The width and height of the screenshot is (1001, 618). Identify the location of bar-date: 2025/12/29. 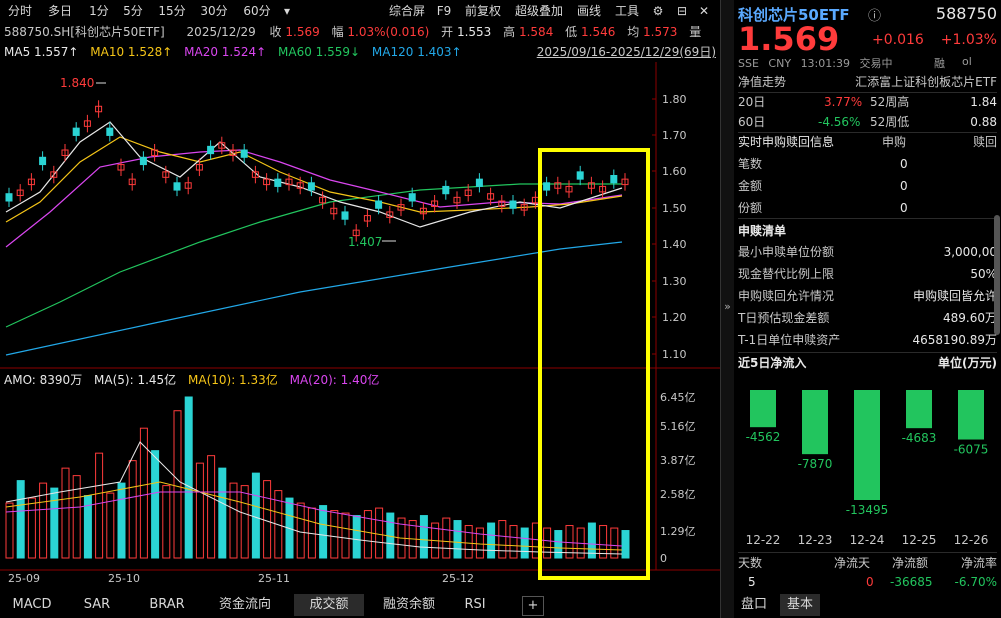
(221, 32).